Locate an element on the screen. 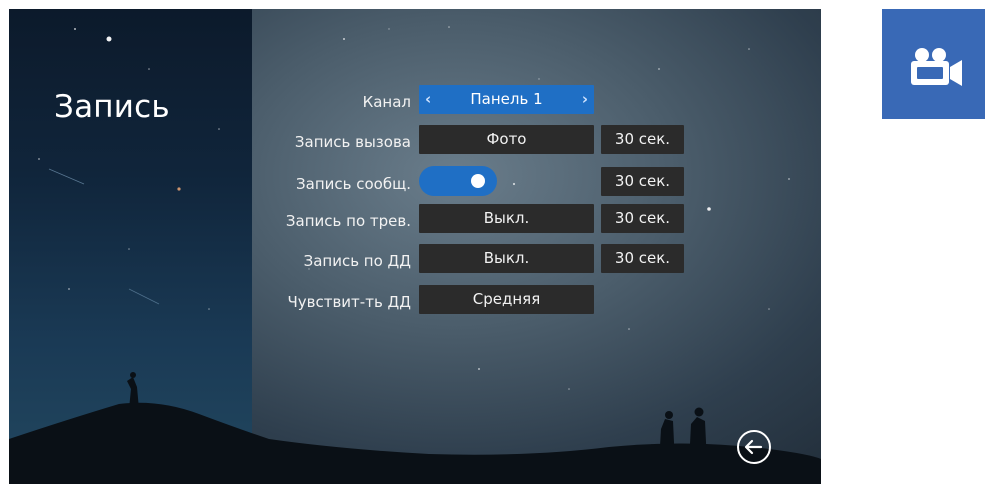 The width and height of the screenshot is (985, 484). chevron-right-icon: › is located at coordinates (585, 99).